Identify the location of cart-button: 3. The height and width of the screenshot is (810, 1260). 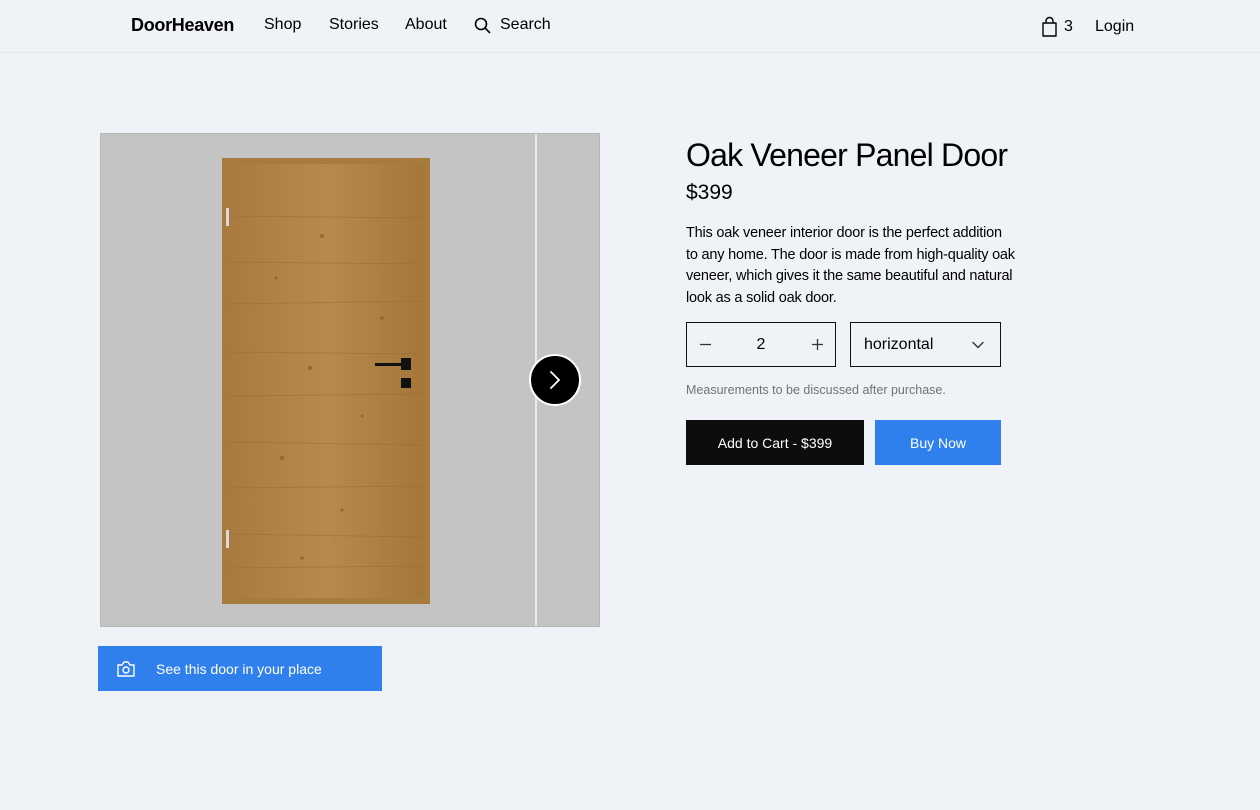
(1057, 26).